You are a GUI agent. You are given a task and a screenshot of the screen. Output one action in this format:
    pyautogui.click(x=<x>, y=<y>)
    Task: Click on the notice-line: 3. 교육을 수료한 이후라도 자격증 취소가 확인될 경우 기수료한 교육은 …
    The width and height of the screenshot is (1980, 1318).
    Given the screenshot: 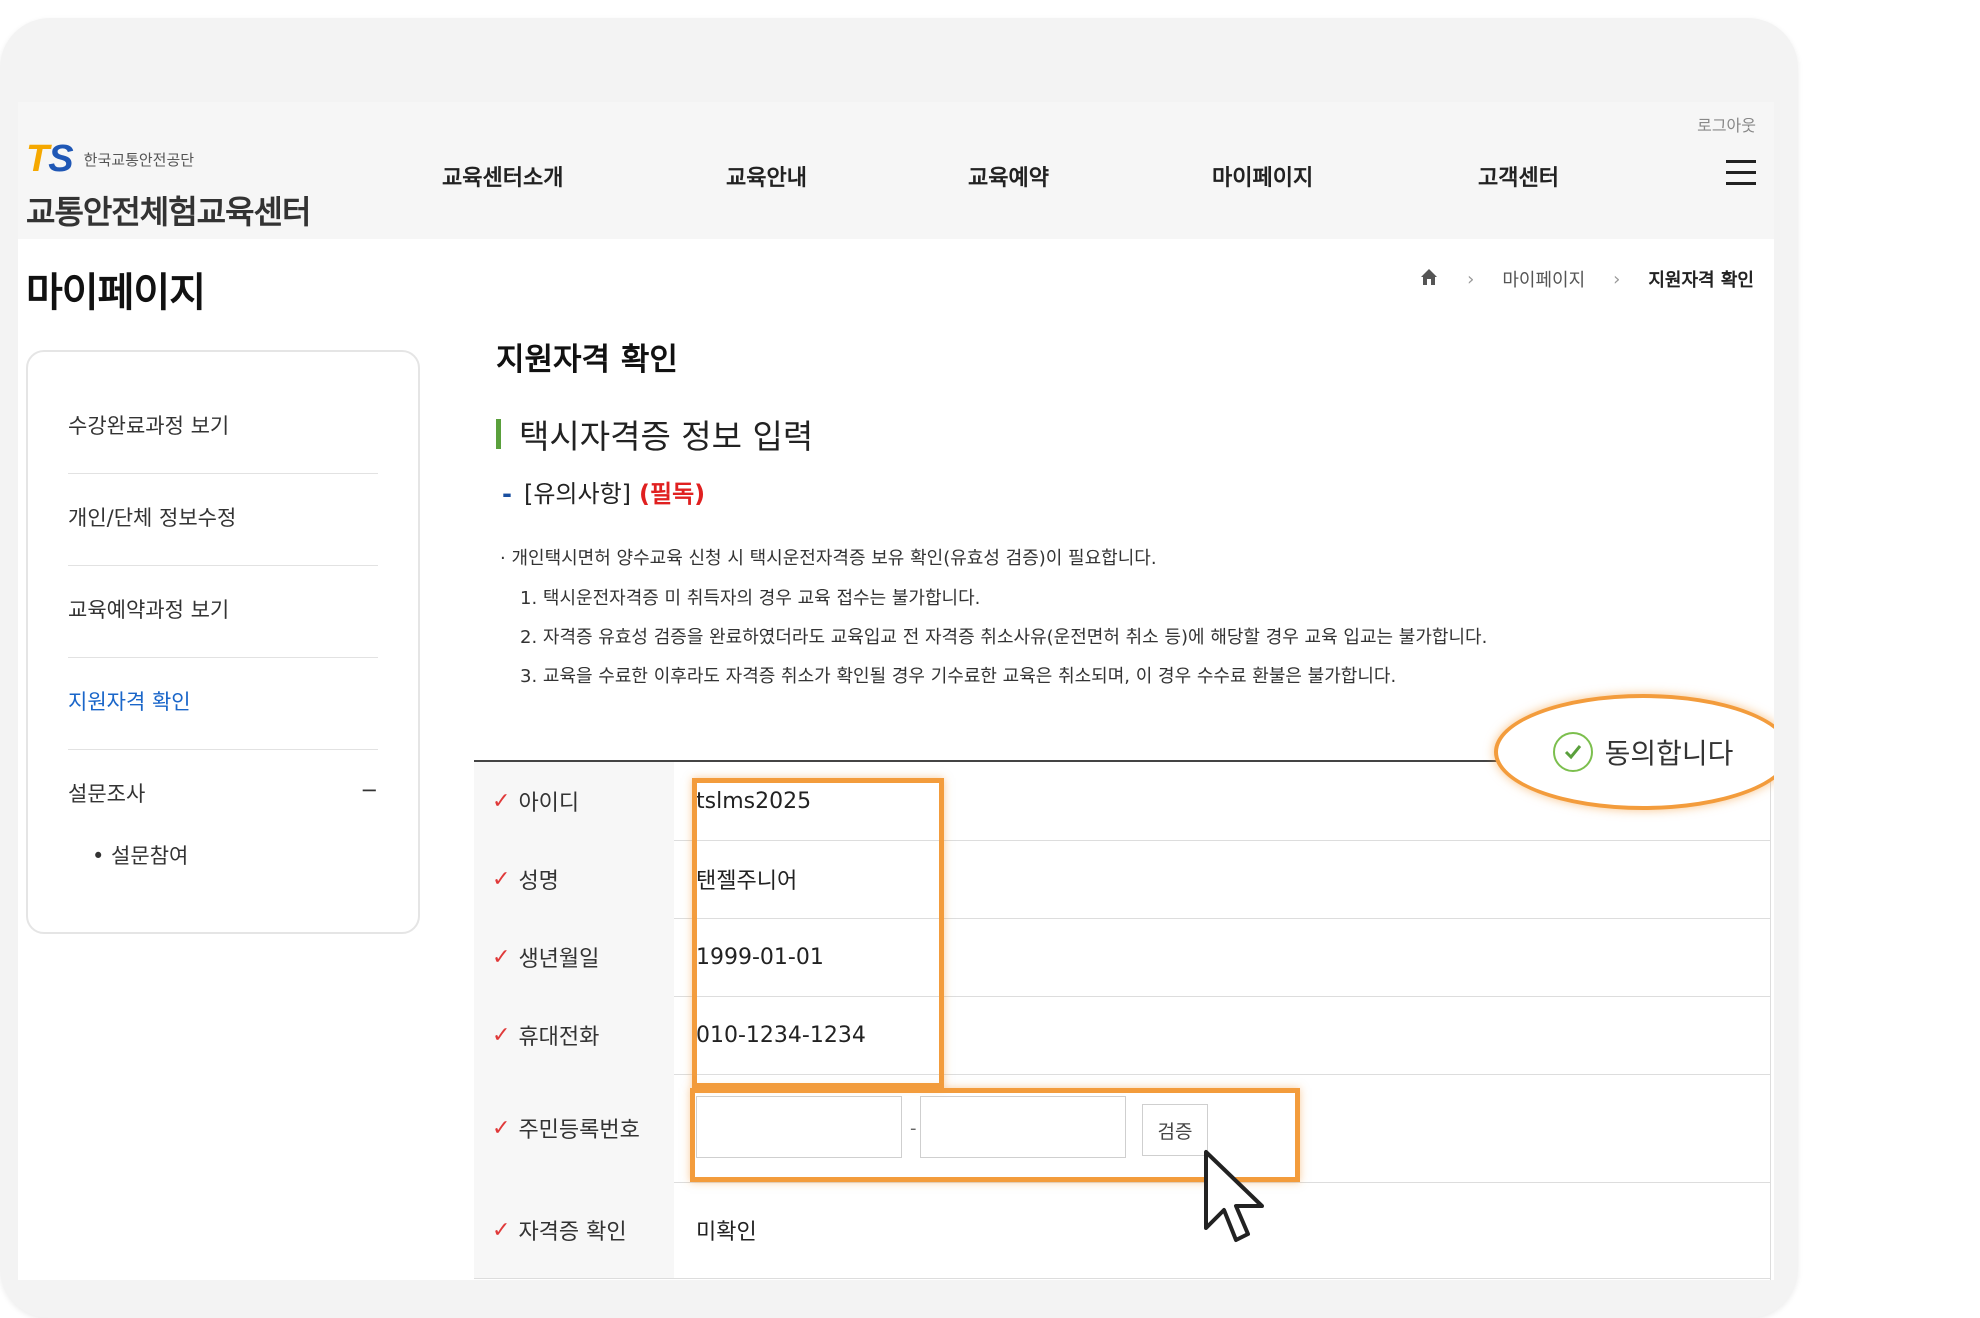 What is the action you would take?
    pyautogui.click(x=958, y=676)
    